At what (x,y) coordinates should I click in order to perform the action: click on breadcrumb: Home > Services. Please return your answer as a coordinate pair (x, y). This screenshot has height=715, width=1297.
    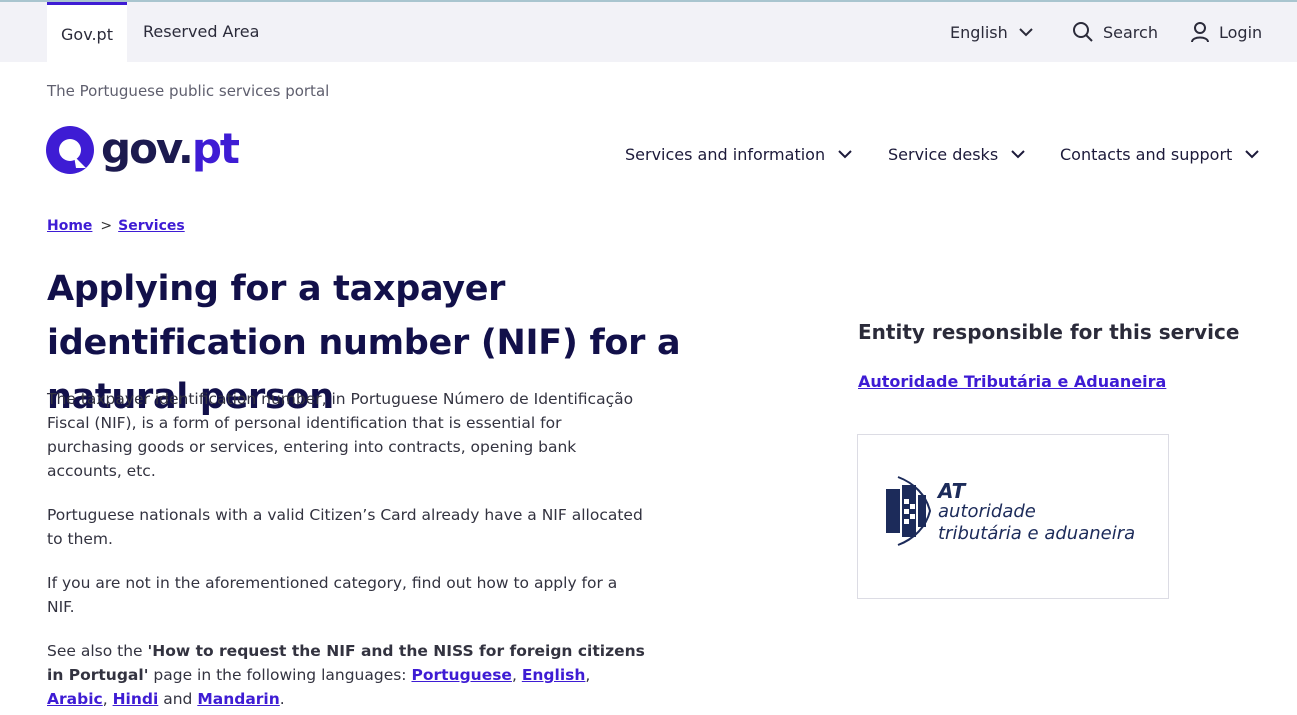
    Looking at the image, I should click on (116, 226).